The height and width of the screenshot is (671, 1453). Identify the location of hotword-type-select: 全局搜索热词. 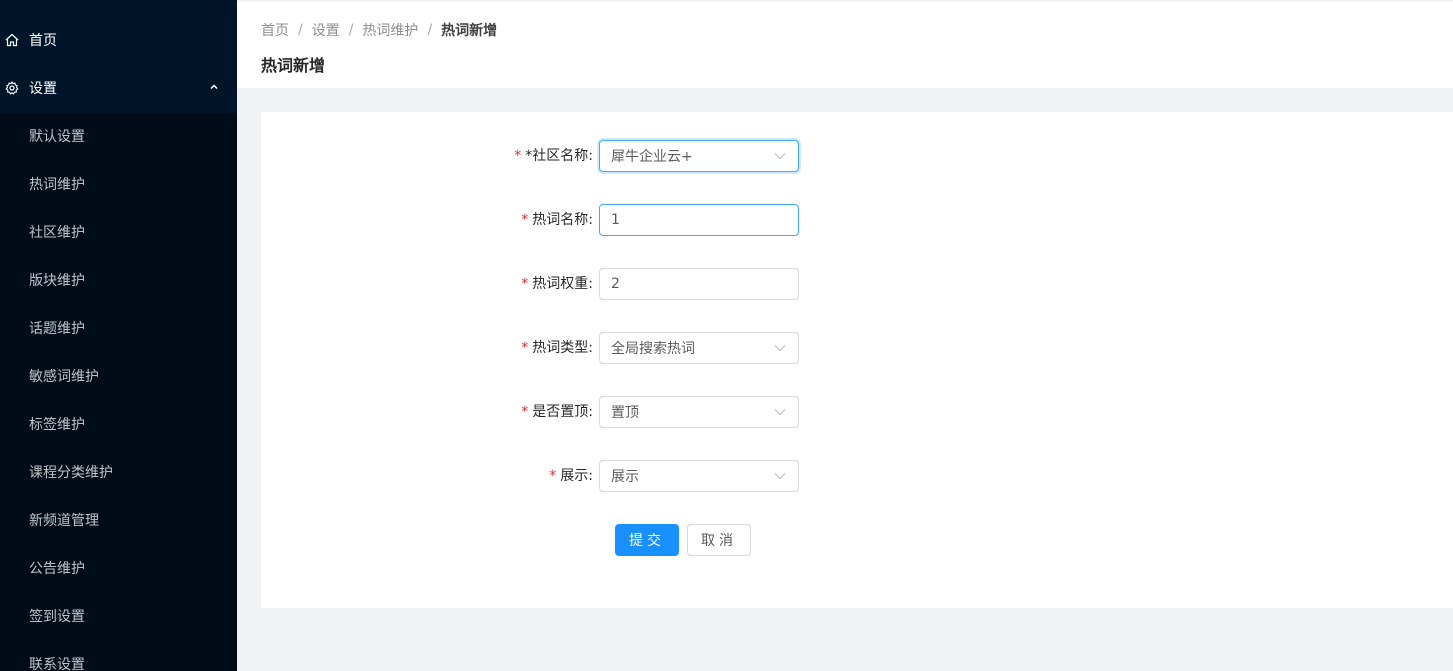
(699, 348).